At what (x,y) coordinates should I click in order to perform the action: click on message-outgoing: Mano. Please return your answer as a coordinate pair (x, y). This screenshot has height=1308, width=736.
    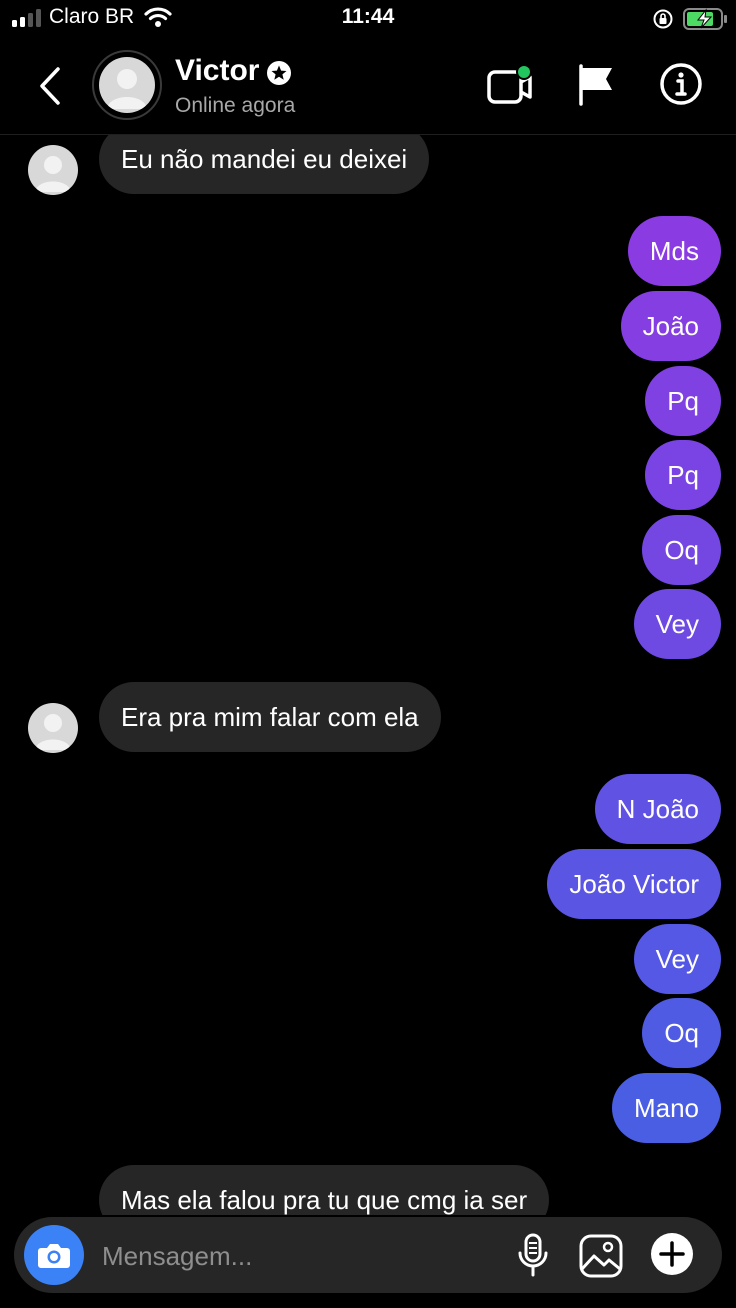
    Looking at the image, I should click on (666, 1108).